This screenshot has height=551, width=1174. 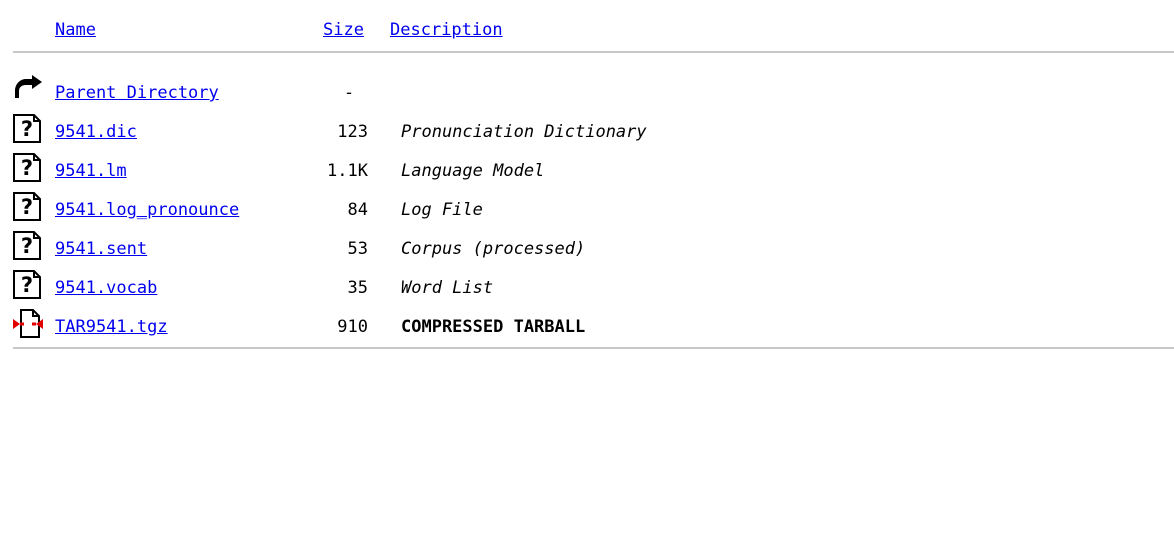 What do you see at coordinates (106, 288) in the screenshot?
I see `file-link: 9541.vocab` at bounding box center [106, 288].